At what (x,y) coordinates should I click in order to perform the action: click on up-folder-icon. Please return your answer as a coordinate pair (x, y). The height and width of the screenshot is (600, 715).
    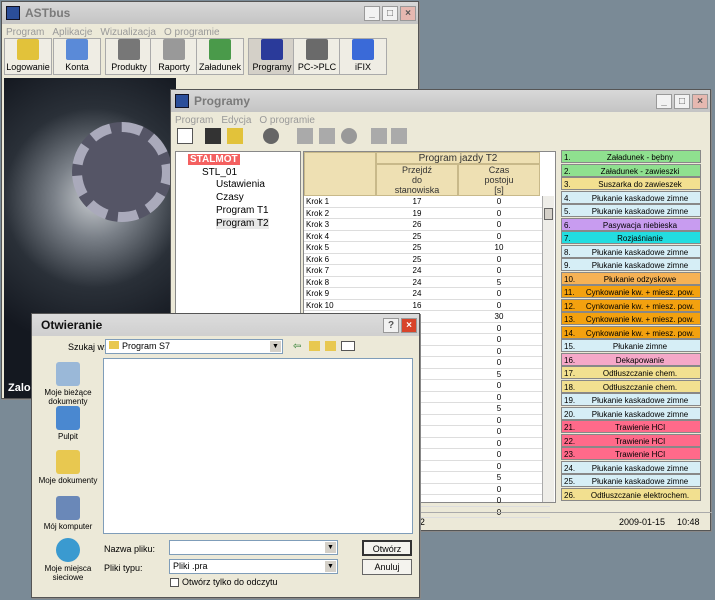
    Looking at the image, I should click on (314, 346).